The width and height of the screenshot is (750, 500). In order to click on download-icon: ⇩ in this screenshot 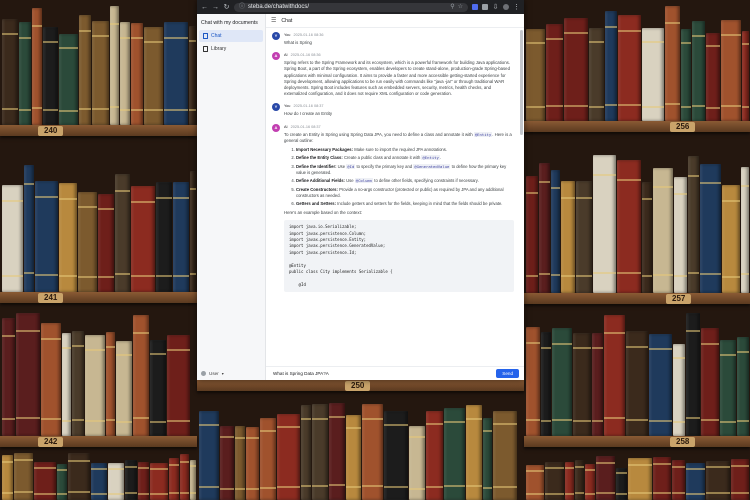, I will do `click(495, 7)`.